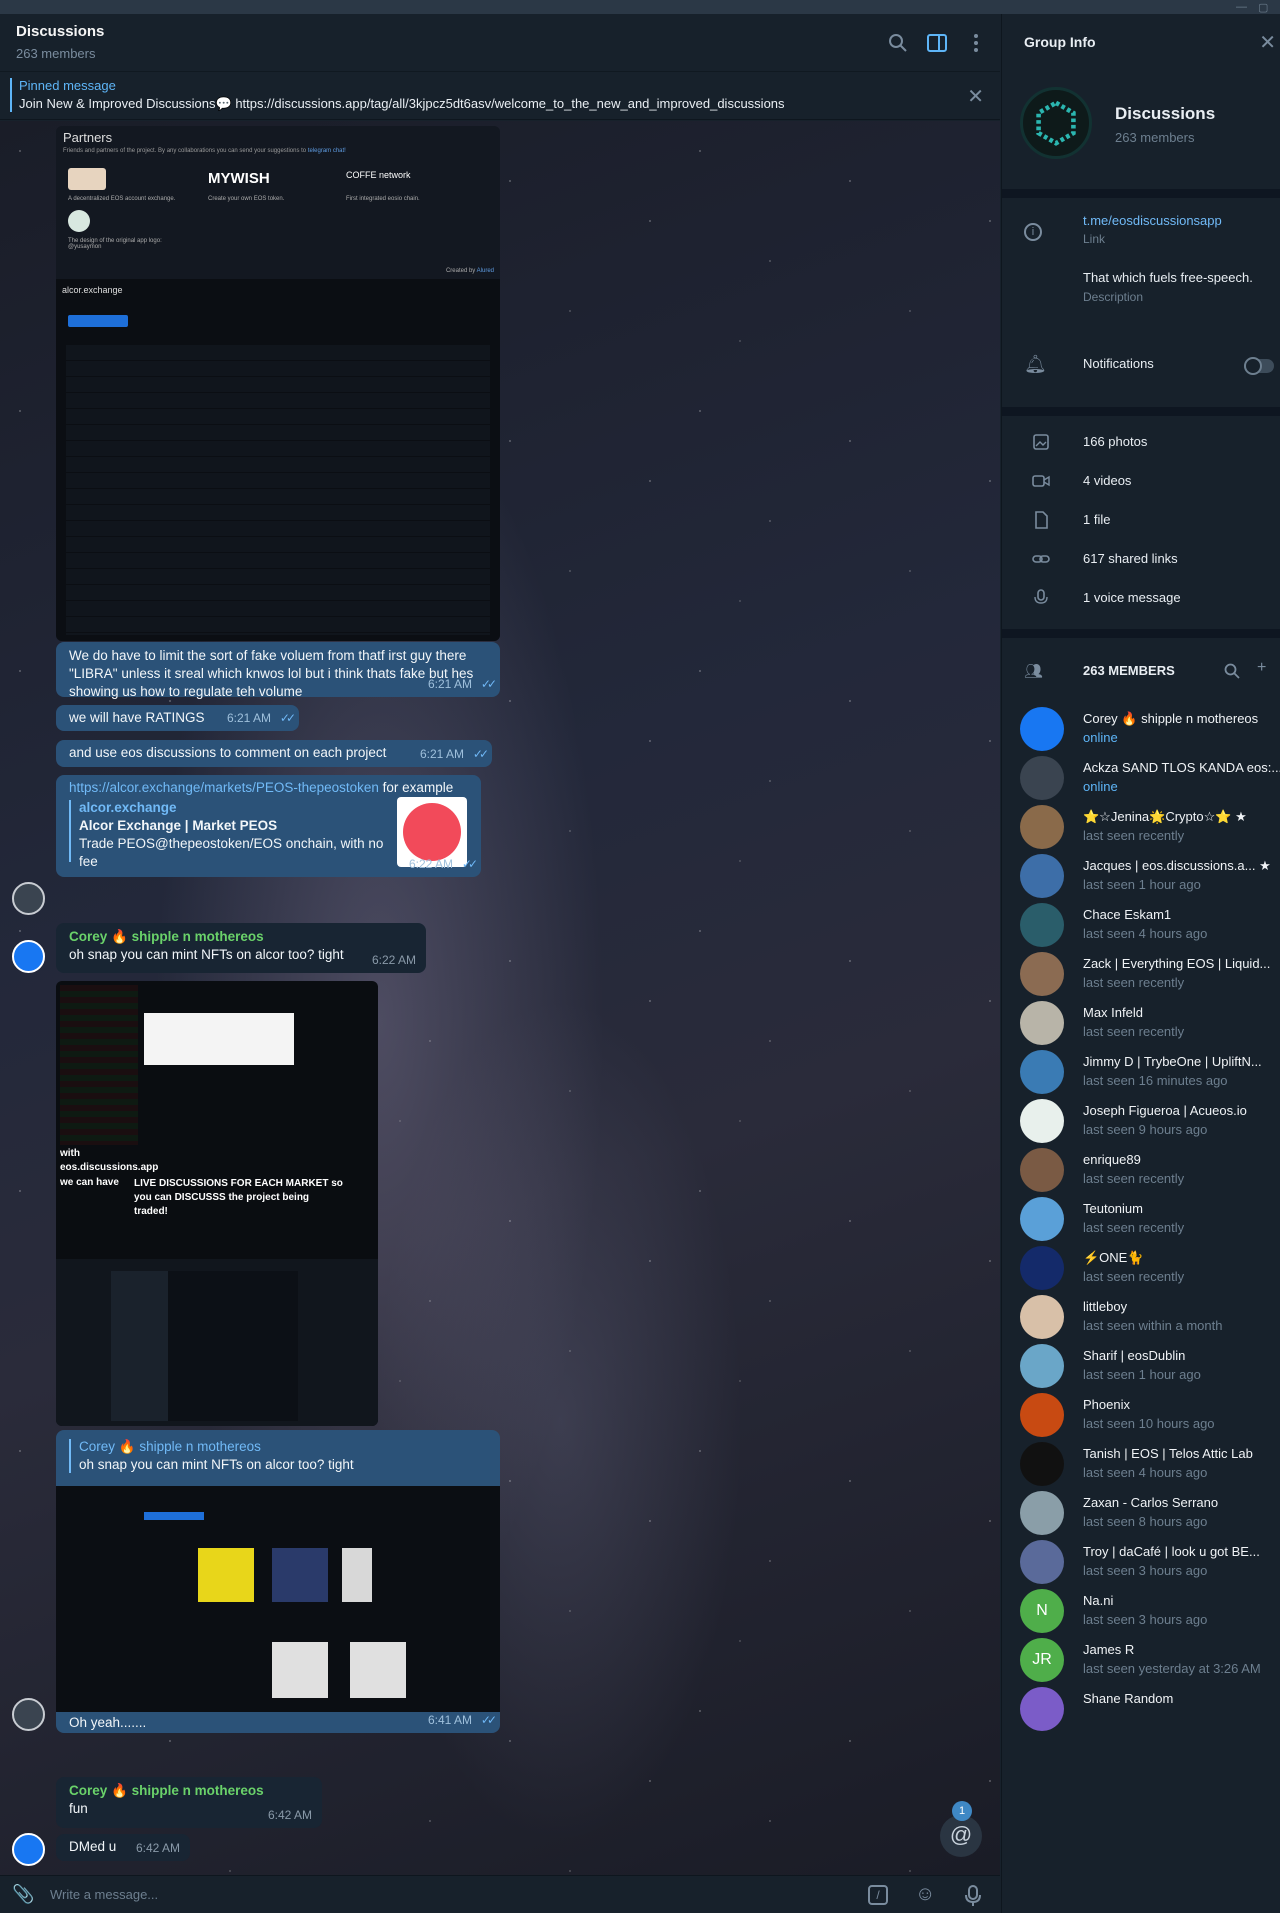 This screenshot has height=1913, width=1280. What do you see at coordinates (1141, 443) in the screenshot?
I see `media-photos-row: 166 photos` at bounding box center [1141, 443].